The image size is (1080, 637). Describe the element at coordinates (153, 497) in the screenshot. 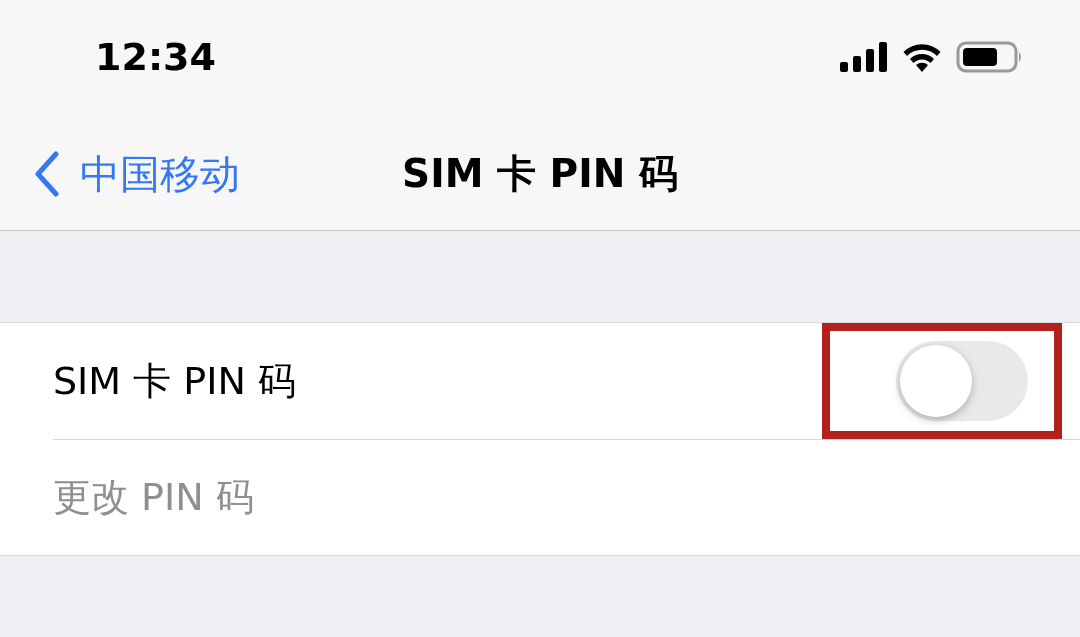

I see `row-label: 更改 PIN 码` at that location.